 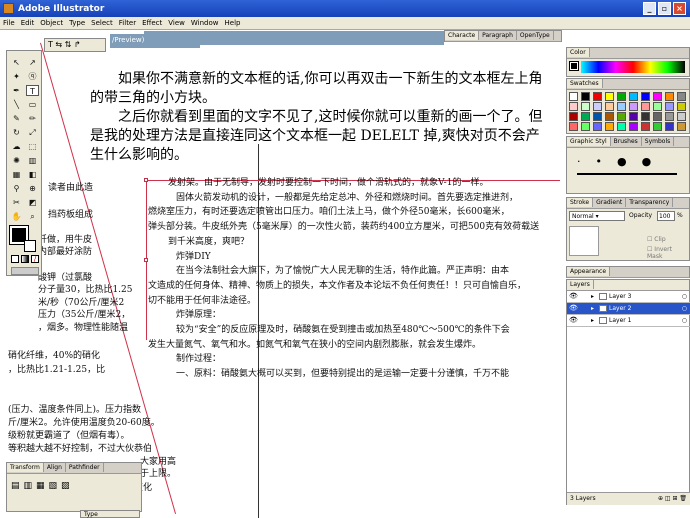 I want to click on menu-item-window: Window, so click(x=205, y=22).